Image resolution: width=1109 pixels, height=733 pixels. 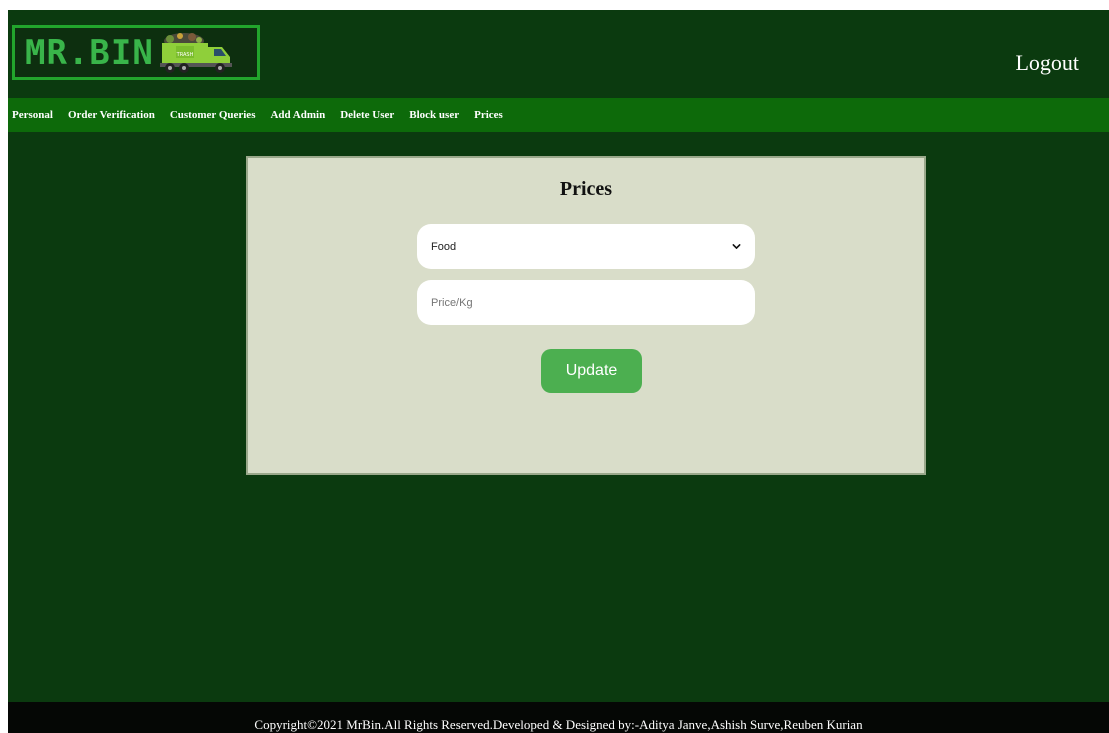 I want to click on nav-item-personal: Personal, so click(x=36, y=115).